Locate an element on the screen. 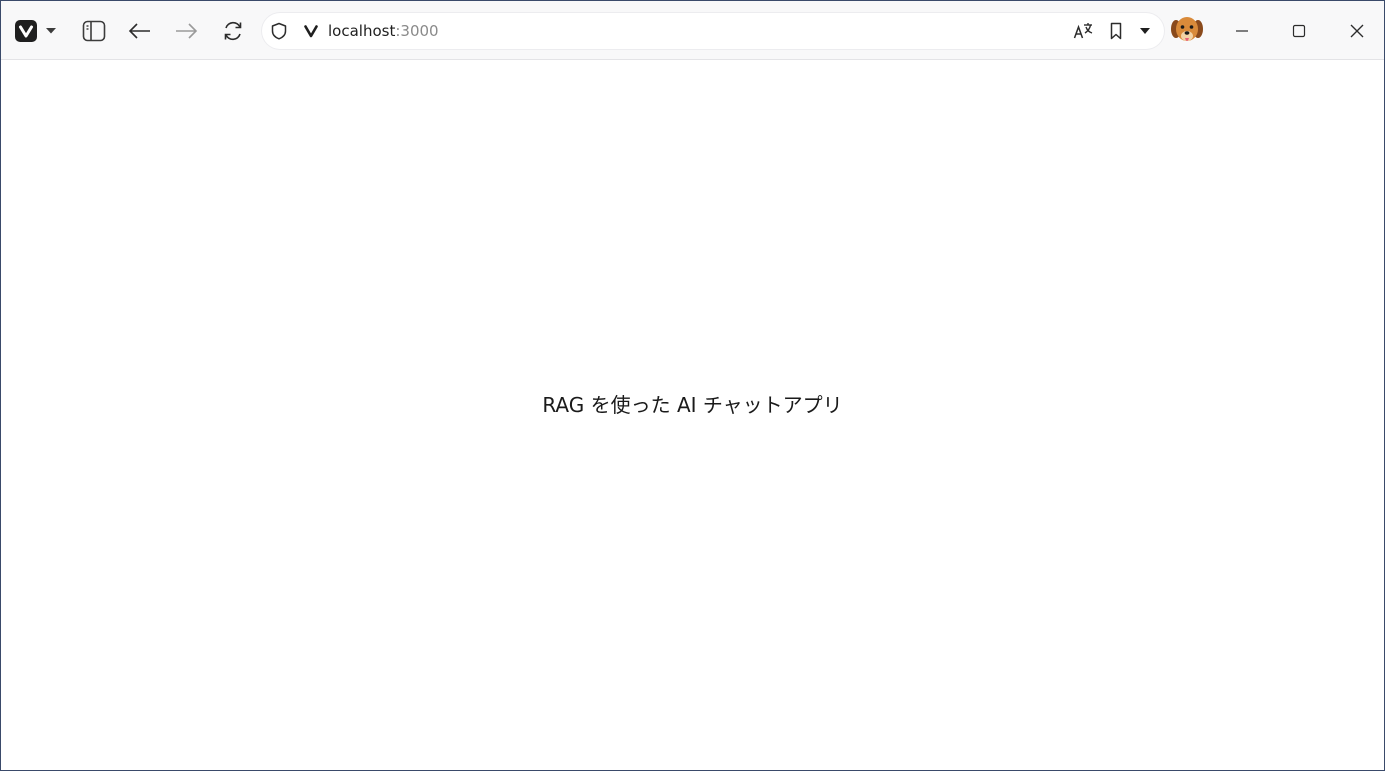  panel-toggle-button is located at coordinates (94, 31).